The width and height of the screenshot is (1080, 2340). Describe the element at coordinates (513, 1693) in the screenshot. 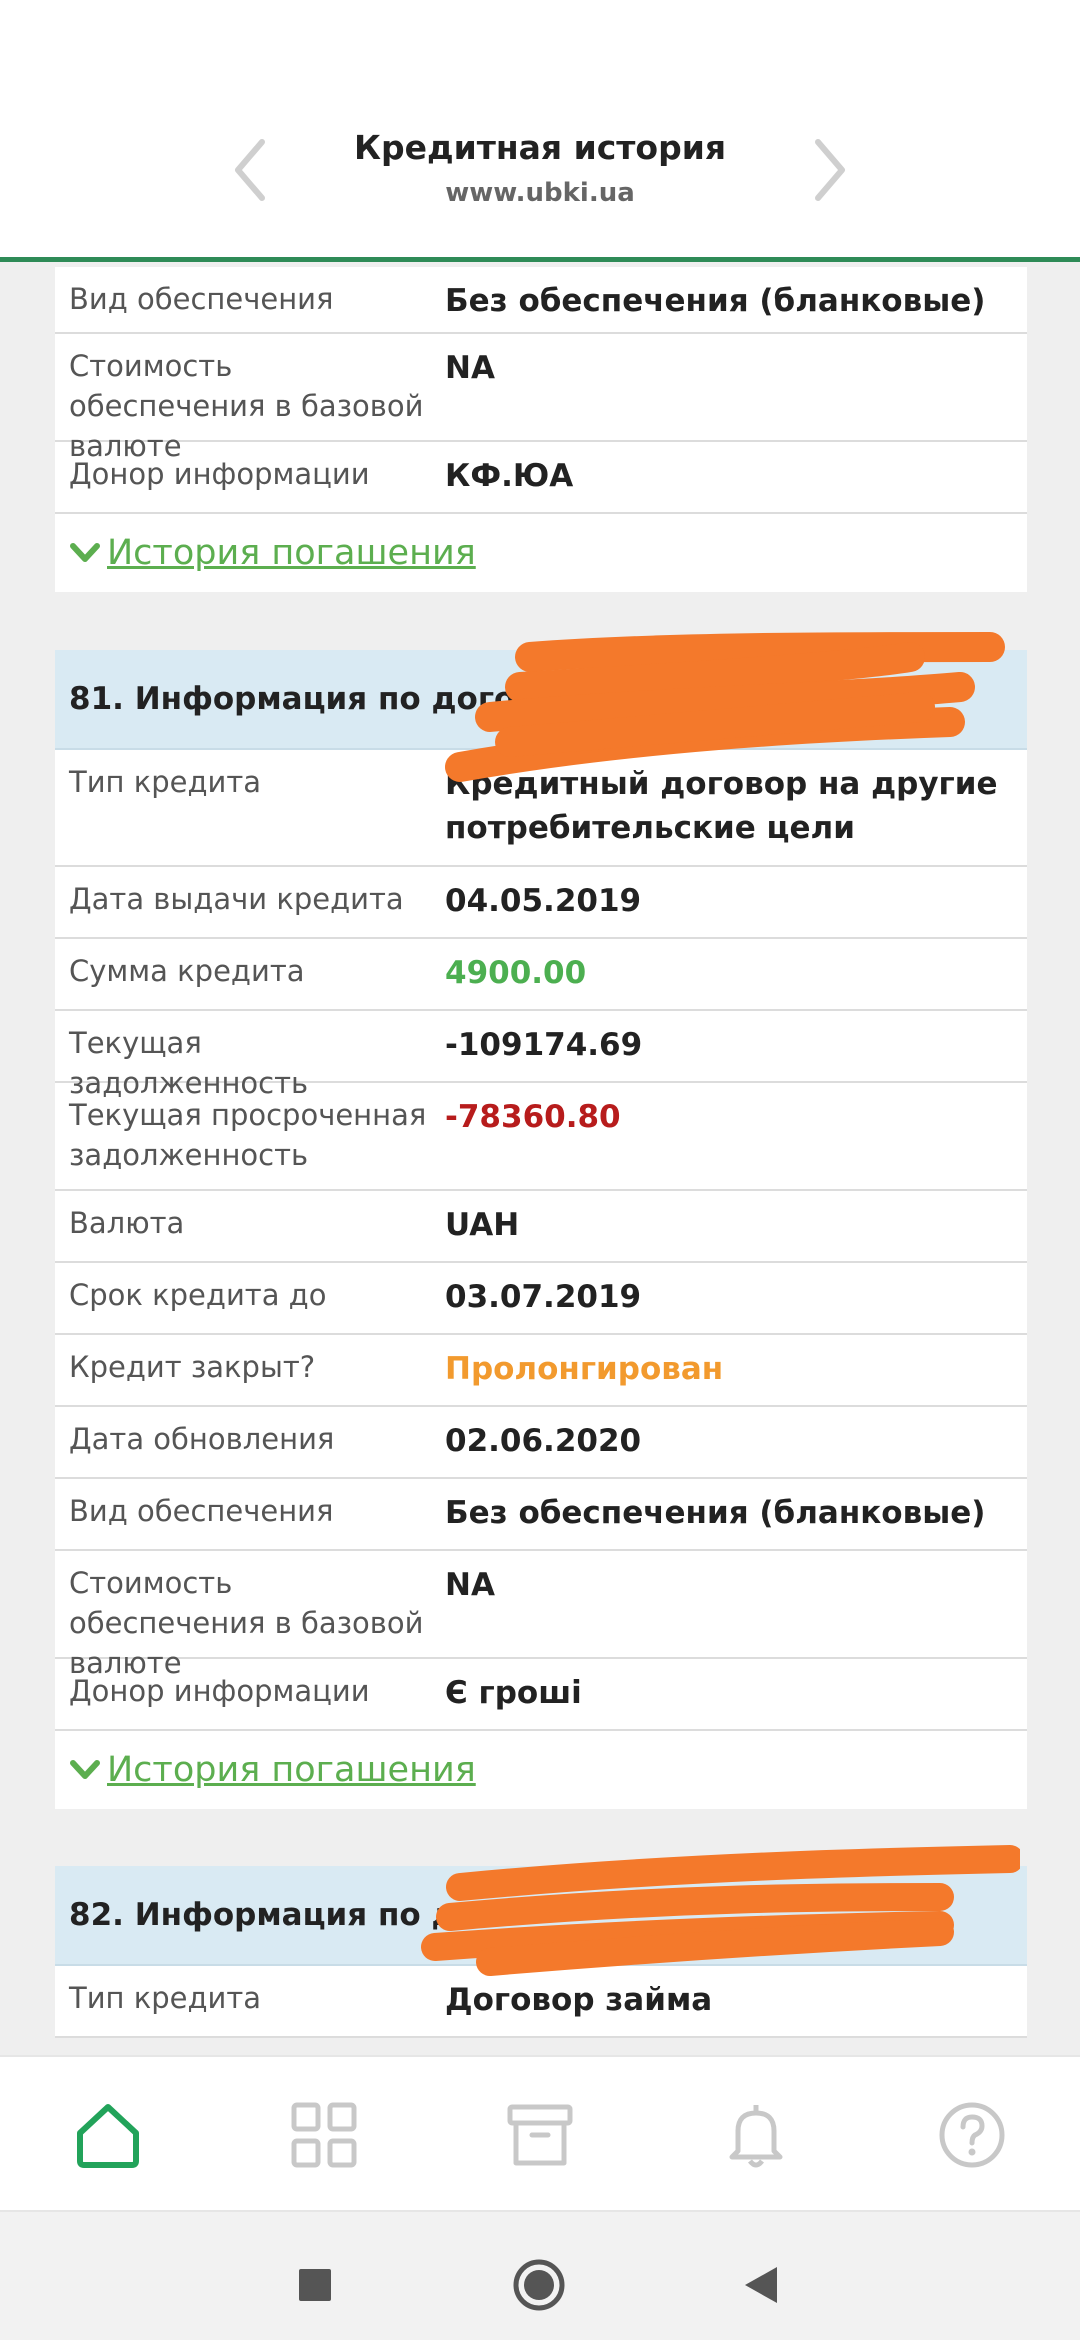

I see `row-value: Є гроші` at that location.